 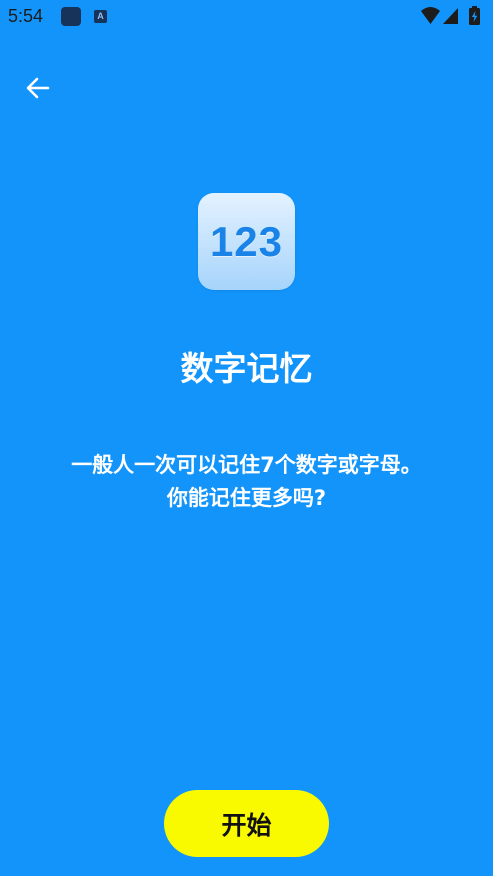 I want to click on description-line-1: 一般人一次可以记住7个数字或字母。, so click(x=246, y=465).